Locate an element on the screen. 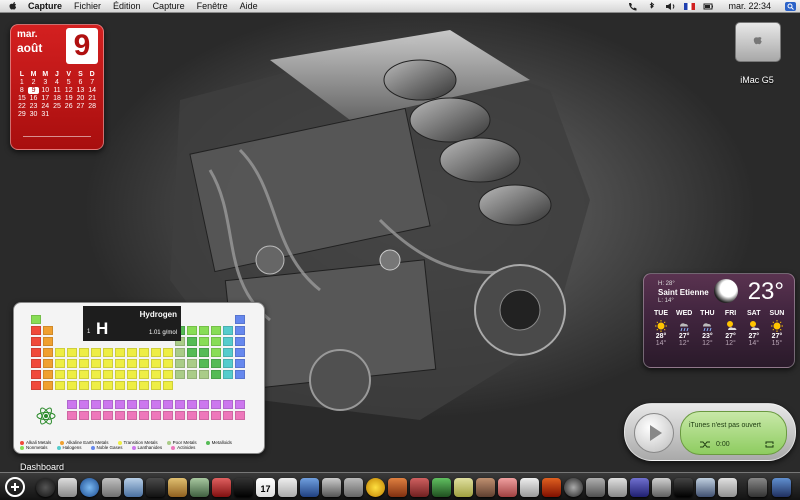 The image size is (800, 500). unit-converter-widget-icon is located at coordinates (331, 487).